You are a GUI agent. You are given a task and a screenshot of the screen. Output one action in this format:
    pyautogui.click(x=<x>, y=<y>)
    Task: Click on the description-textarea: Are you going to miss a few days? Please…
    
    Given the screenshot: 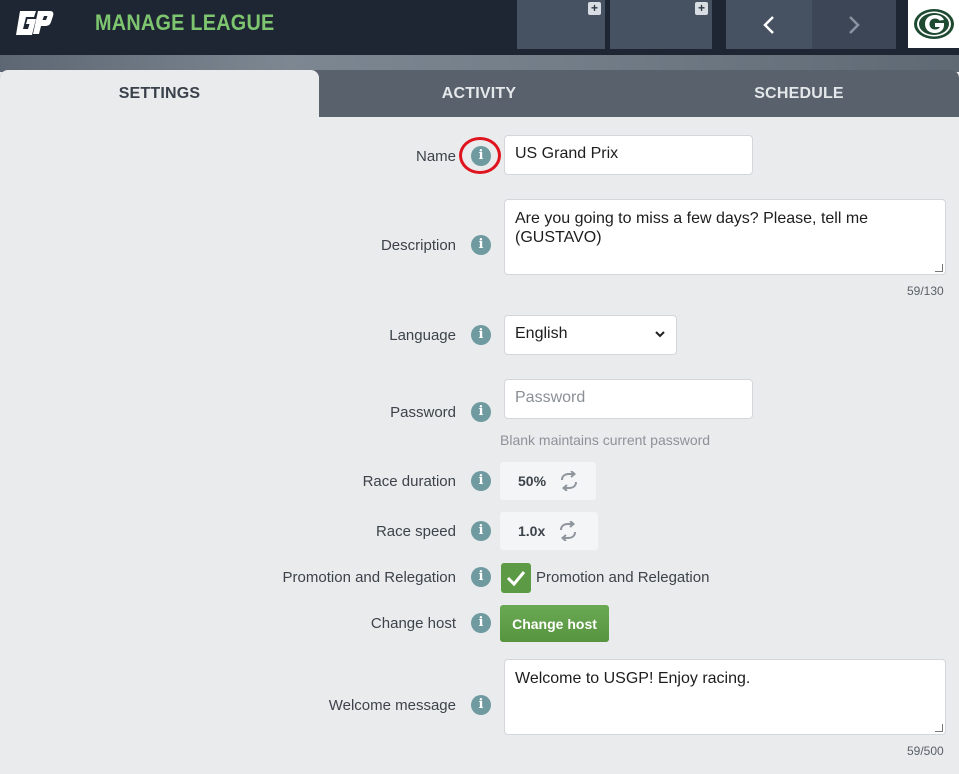 What is the action you would take?
    pyautogui.click(x=725, y=237)
    